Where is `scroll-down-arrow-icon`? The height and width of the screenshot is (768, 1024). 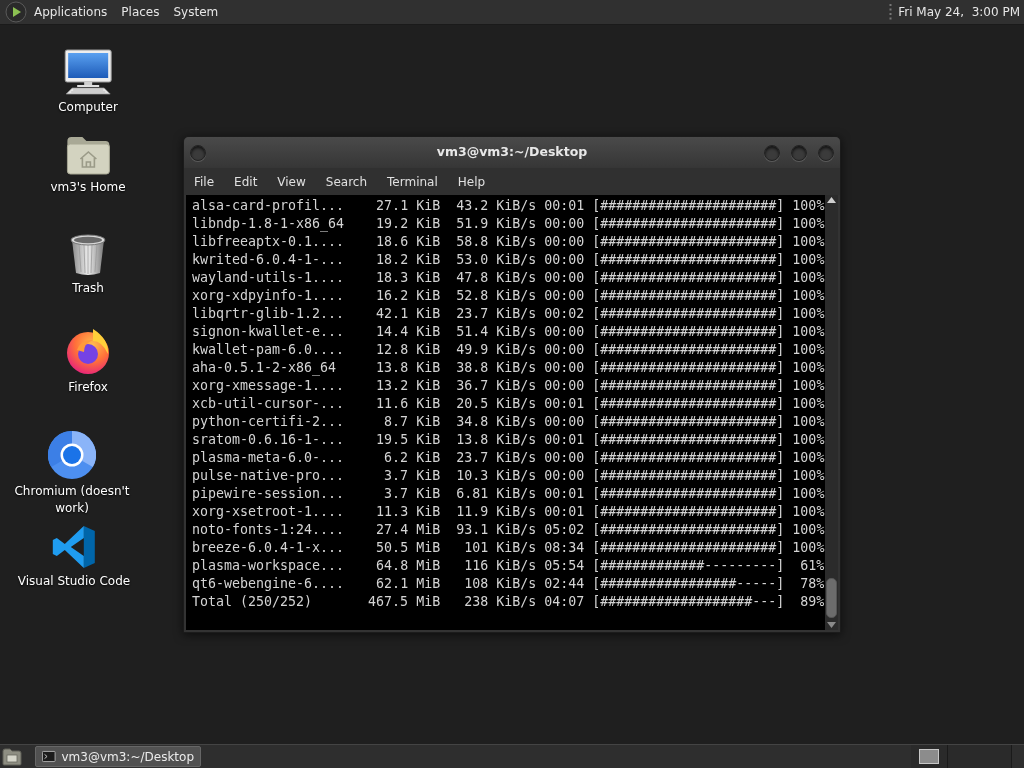 scroll-down-arrow-icon is located at coordinates (831, 625).